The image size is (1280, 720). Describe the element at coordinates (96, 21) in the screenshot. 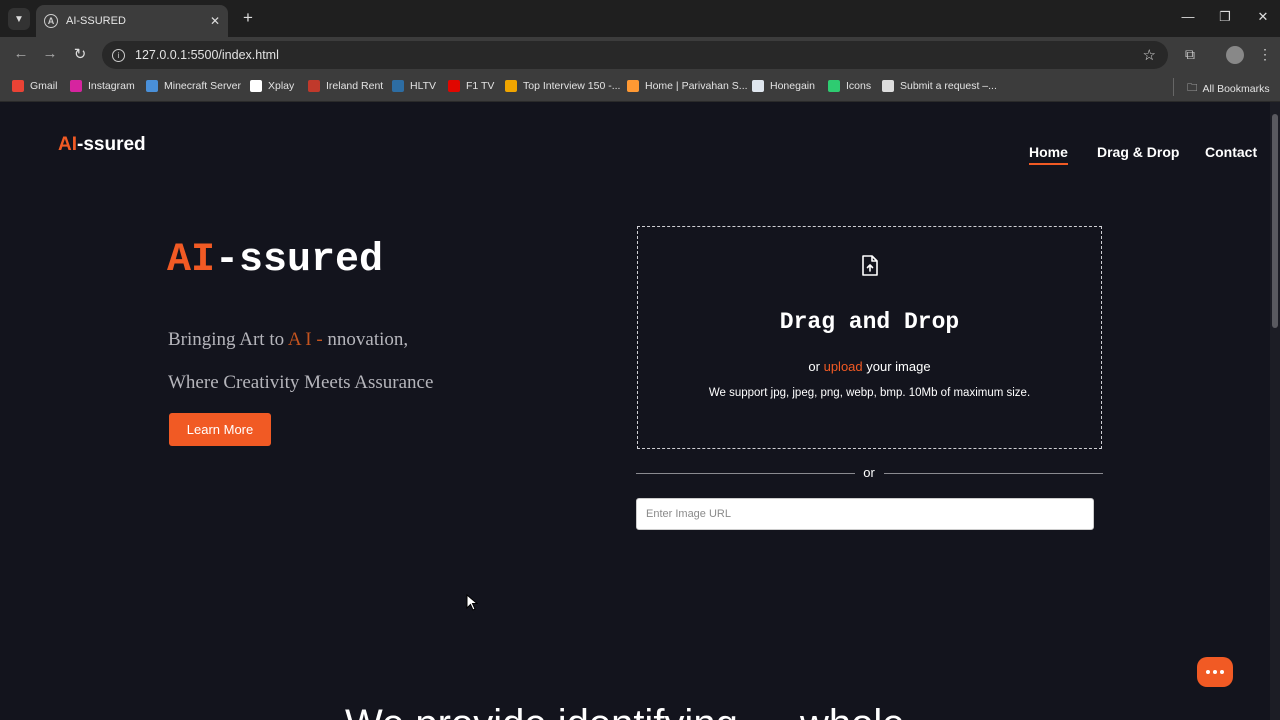

I see `tab-title: AI-SSURED` at that location.